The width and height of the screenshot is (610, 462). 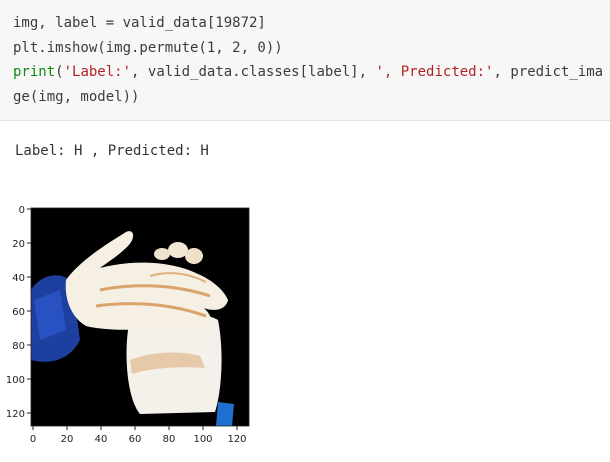 I want to click on code-end: , predict_ima, so click(x=548, y=72).